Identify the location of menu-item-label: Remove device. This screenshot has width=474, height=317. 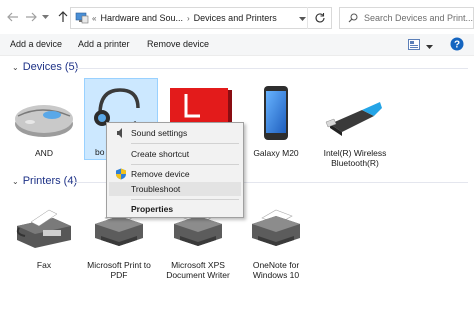
(160, 174).